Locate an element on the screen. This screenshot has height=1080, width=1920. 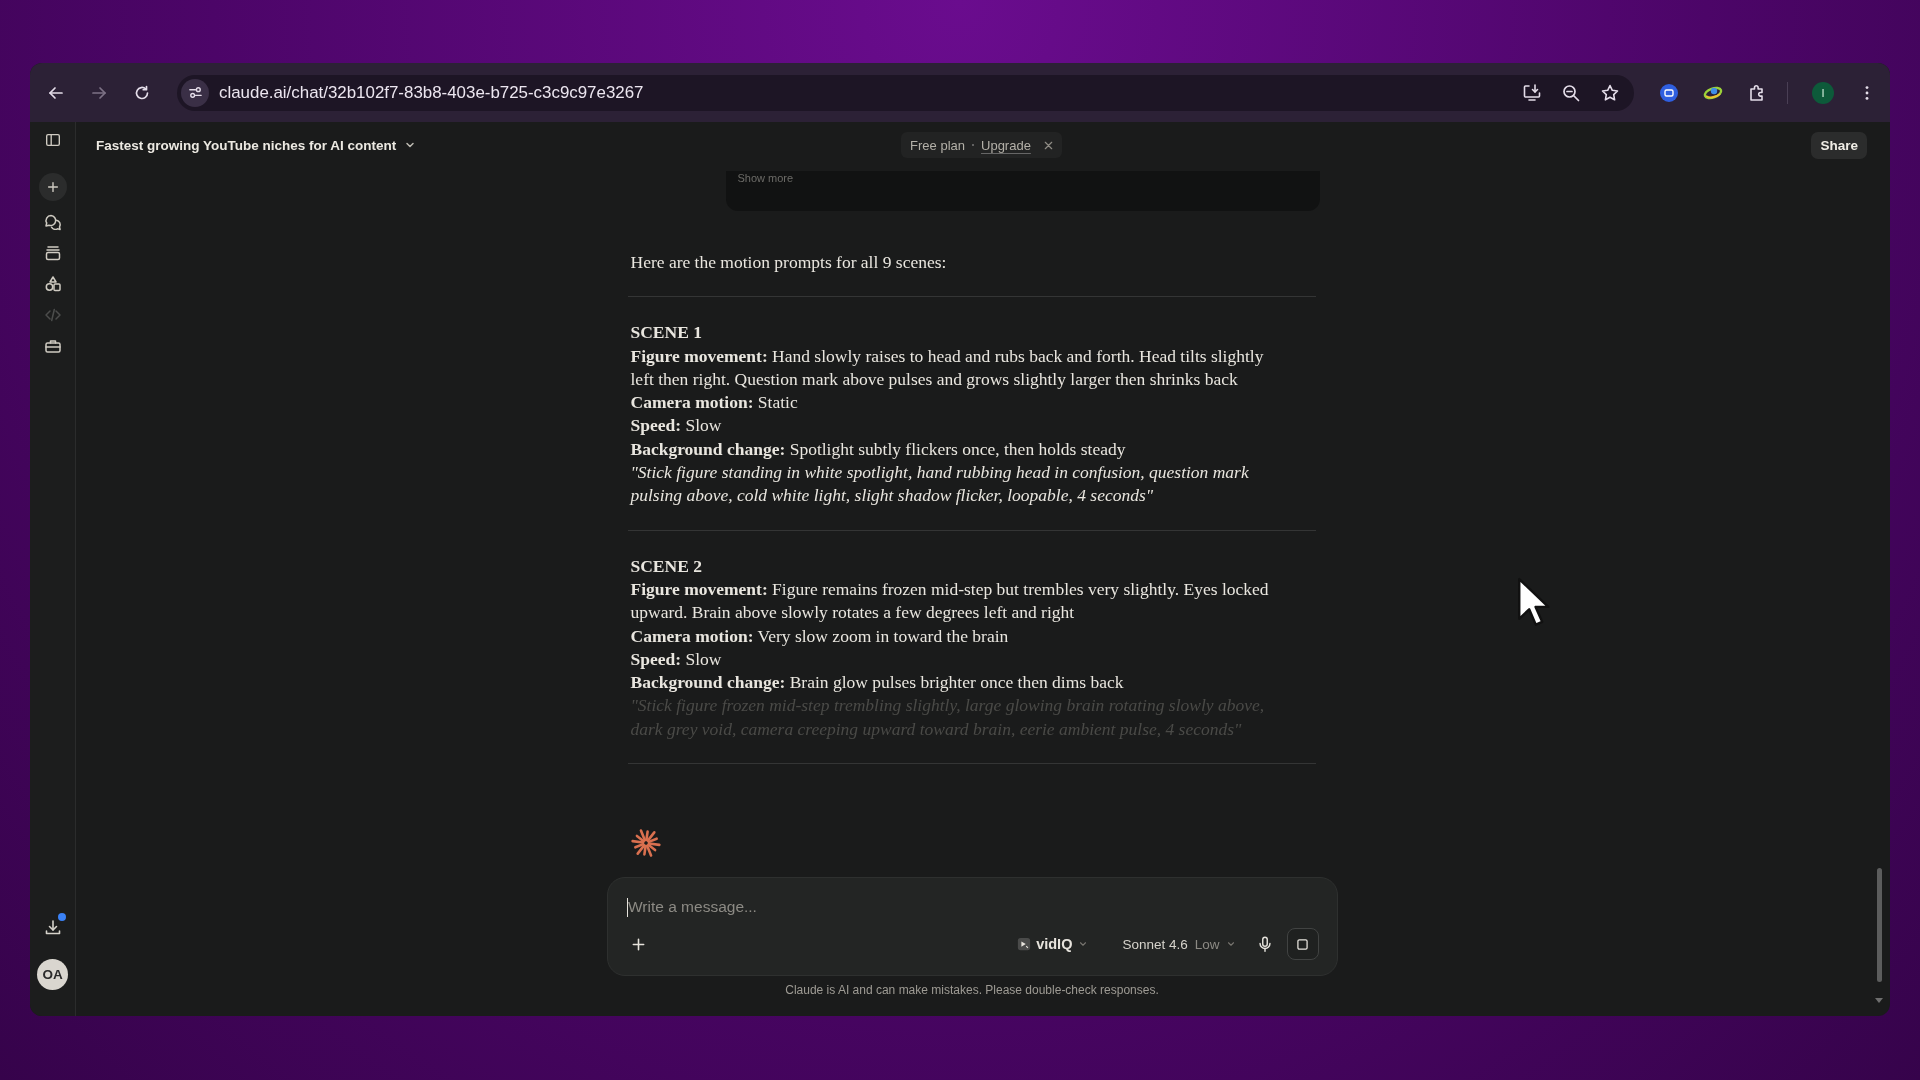
tool-selector: vidIQ is located at coordinates (1053, 944).